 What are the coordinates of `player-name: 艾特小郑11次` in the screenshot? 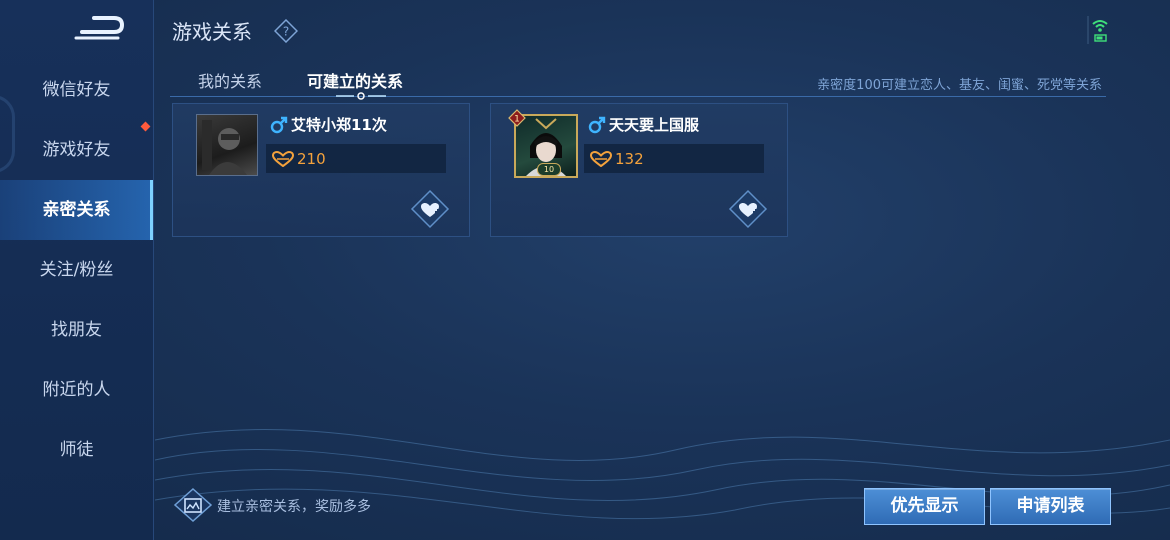 It's located at (339, 125).